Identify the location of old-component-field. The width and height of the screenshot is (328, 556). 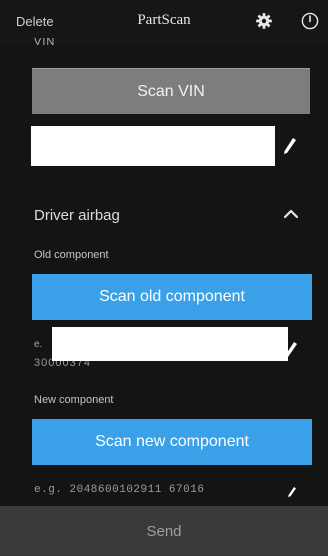
(170, 344).